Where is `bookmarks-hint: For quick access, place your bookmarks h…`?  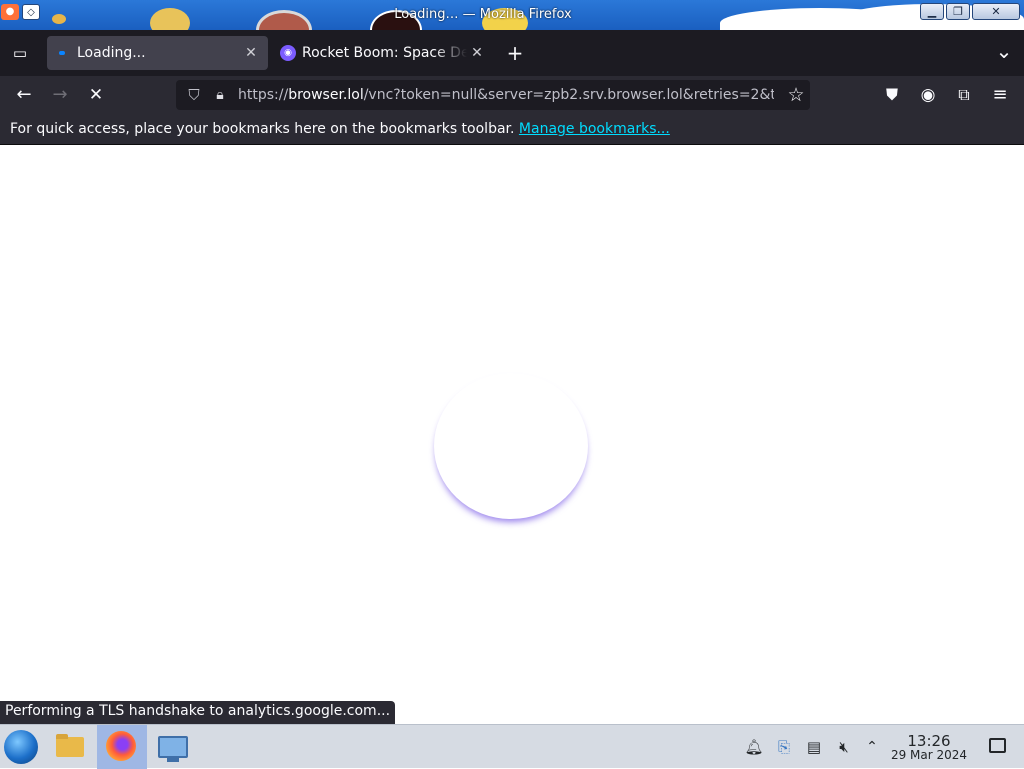 bookmarks-hint: For quick access, place your bookmarks h… is located at coordinates (340, 129).